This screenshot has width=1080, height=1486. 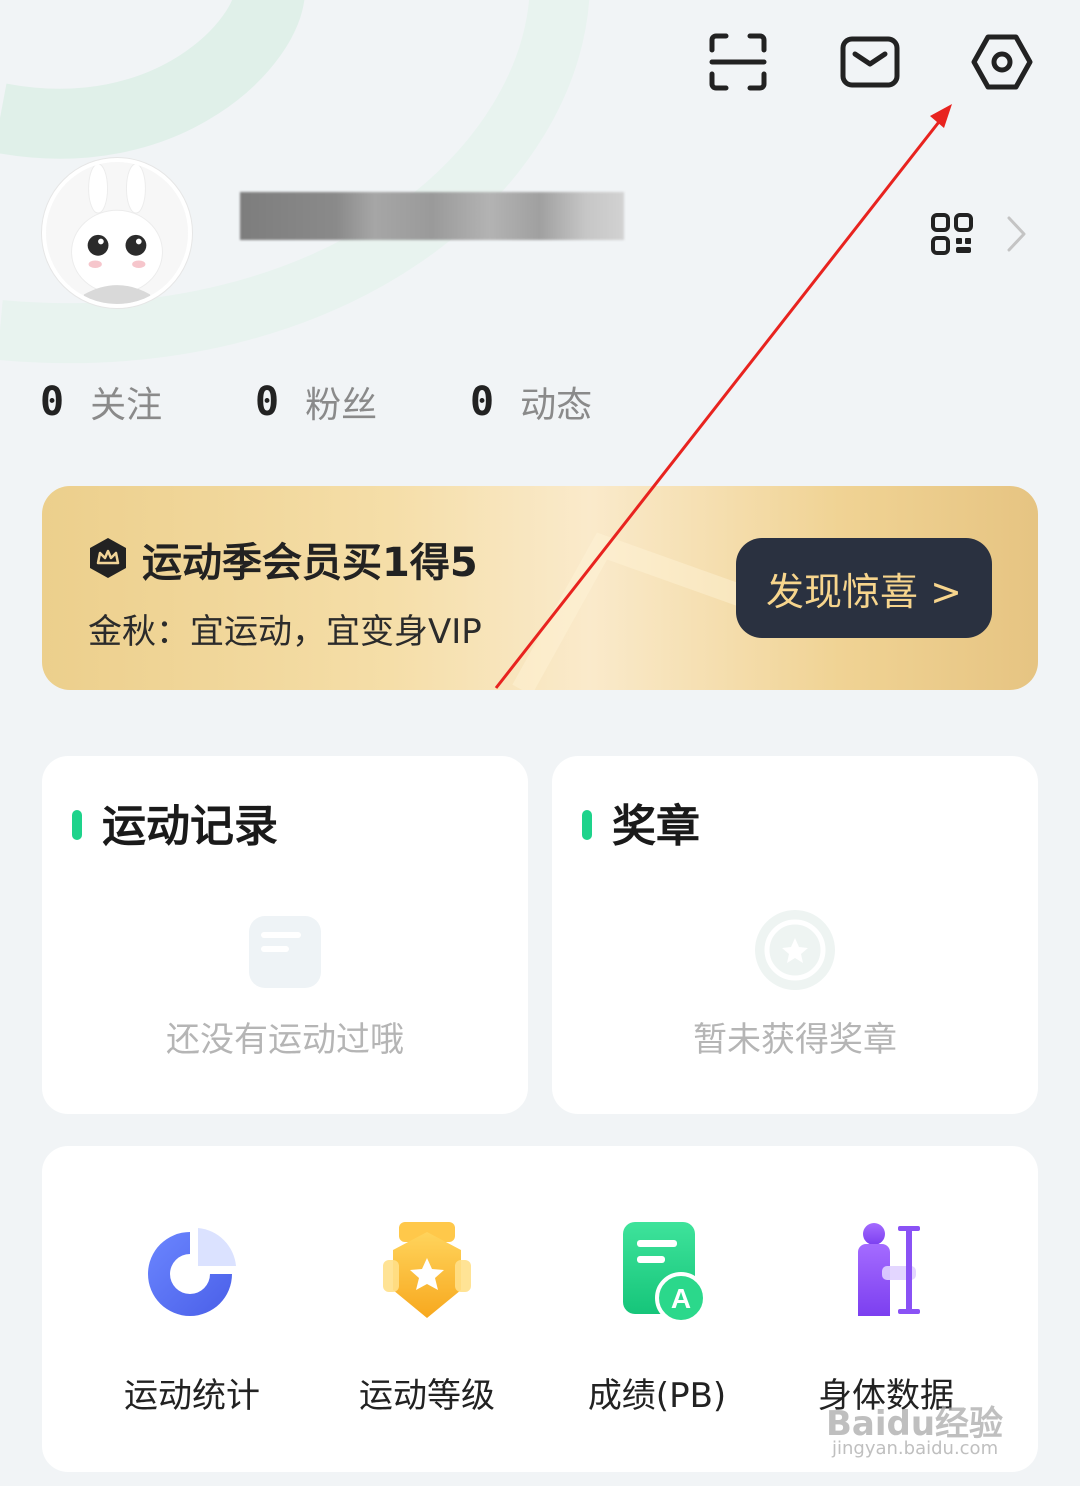 What do you see at coordinates (190, 826) in the screenshot?
I see `card-title: 运动记录` at bounding box center [190, 826].